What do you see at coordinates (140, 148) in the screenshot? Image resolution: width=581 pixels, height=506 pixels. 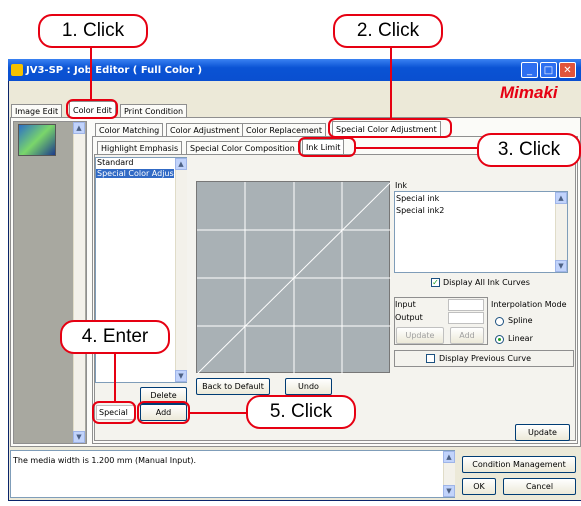 I see `tab-highlight-emphasis: Highlight Emphasis` at bounding box center [140, 148].